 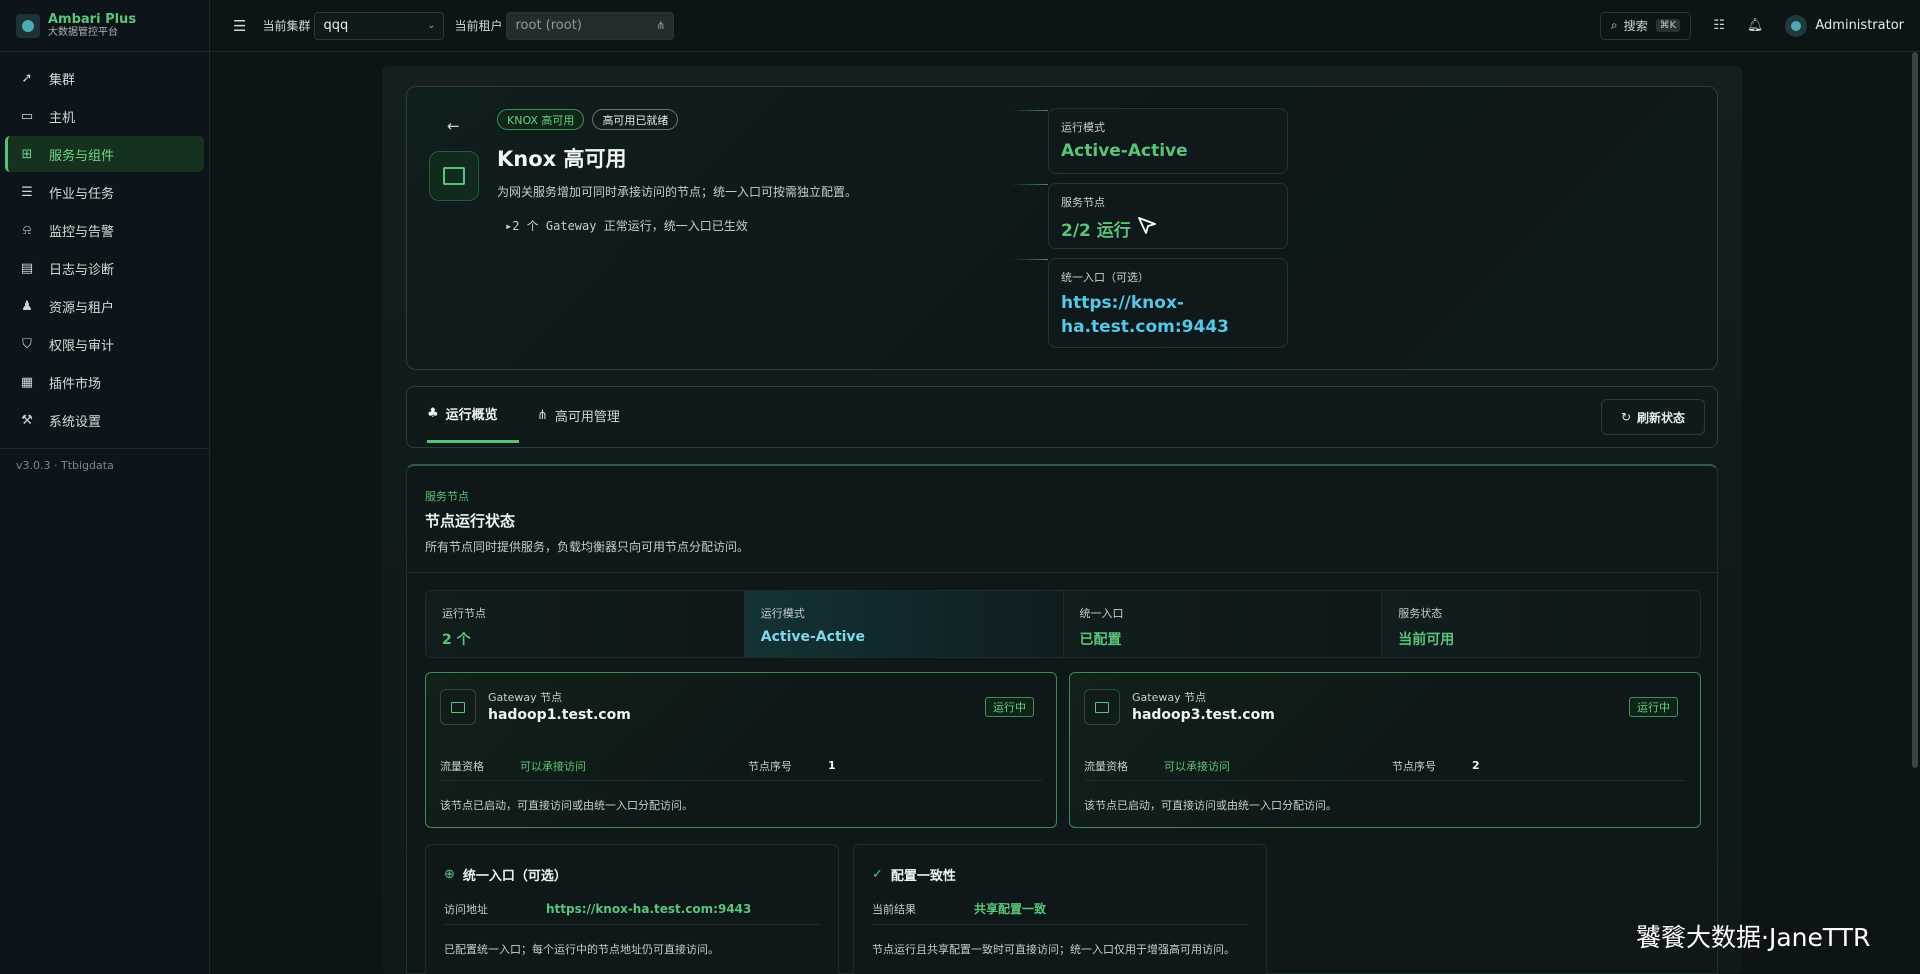 What do you see at coordinates (1541, 624) in the screenshot?
I see `summary-service-status: 服务状态 当前可用` at bounding box center [1541, 624].